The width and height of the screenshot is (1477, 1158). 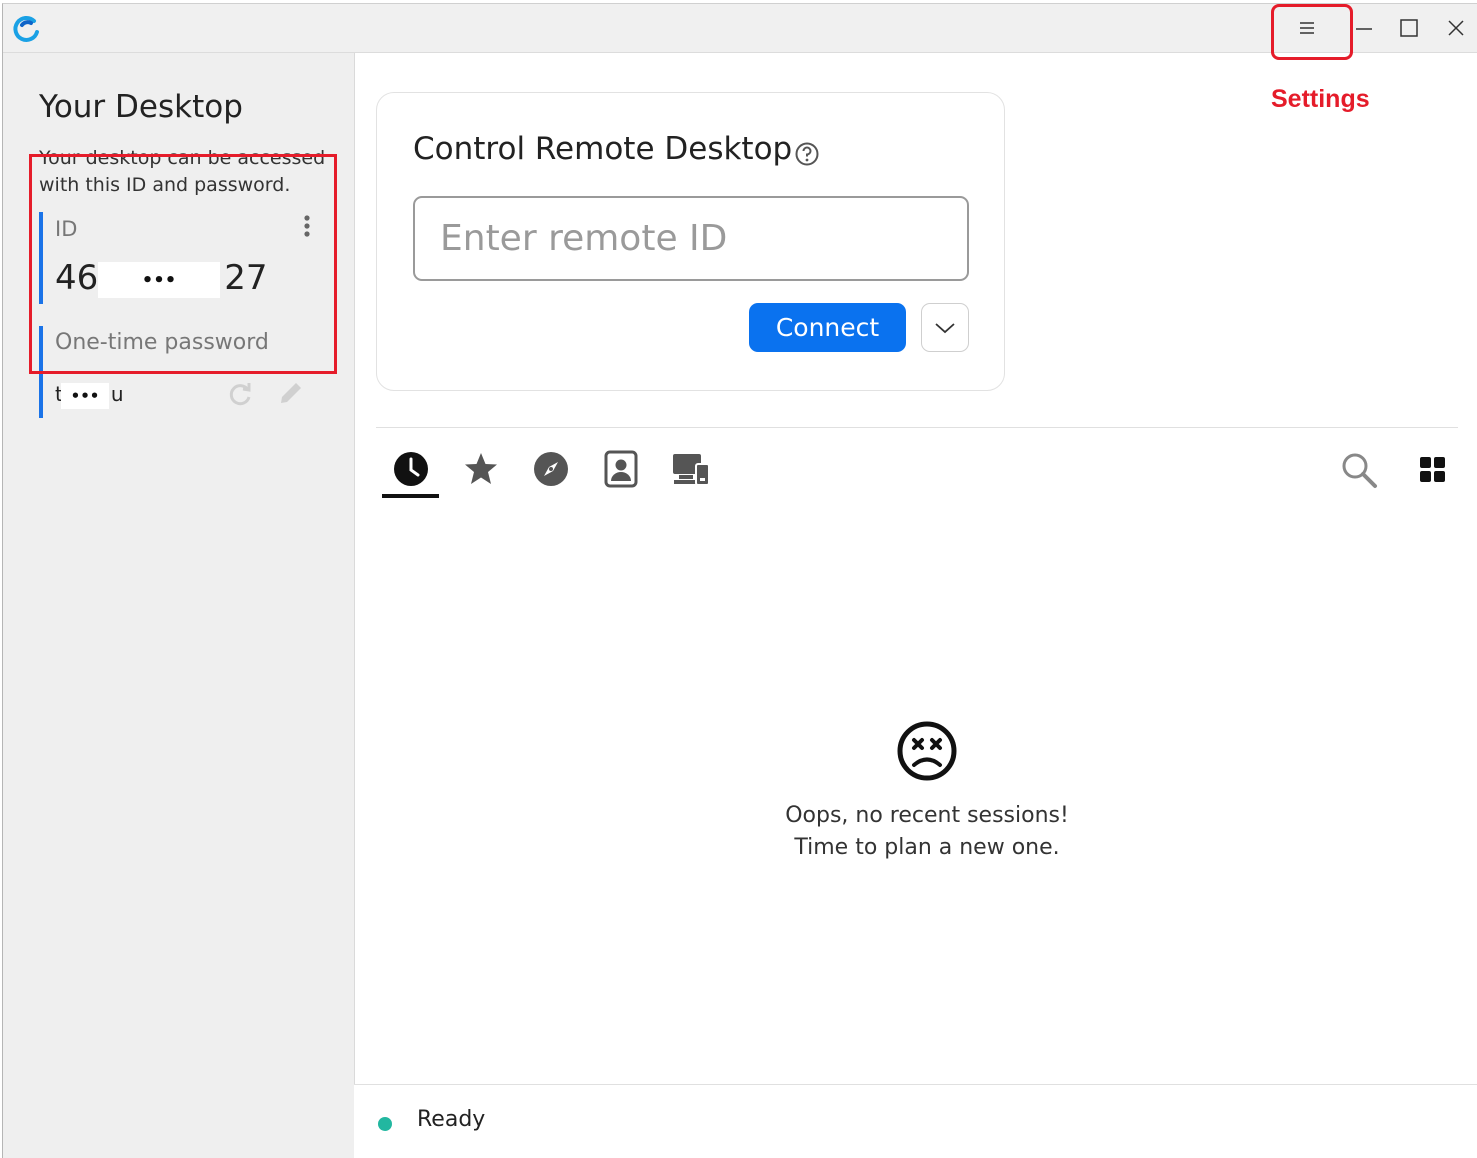 I want to click on active-tab-indicator, so click(x=410, y=496).